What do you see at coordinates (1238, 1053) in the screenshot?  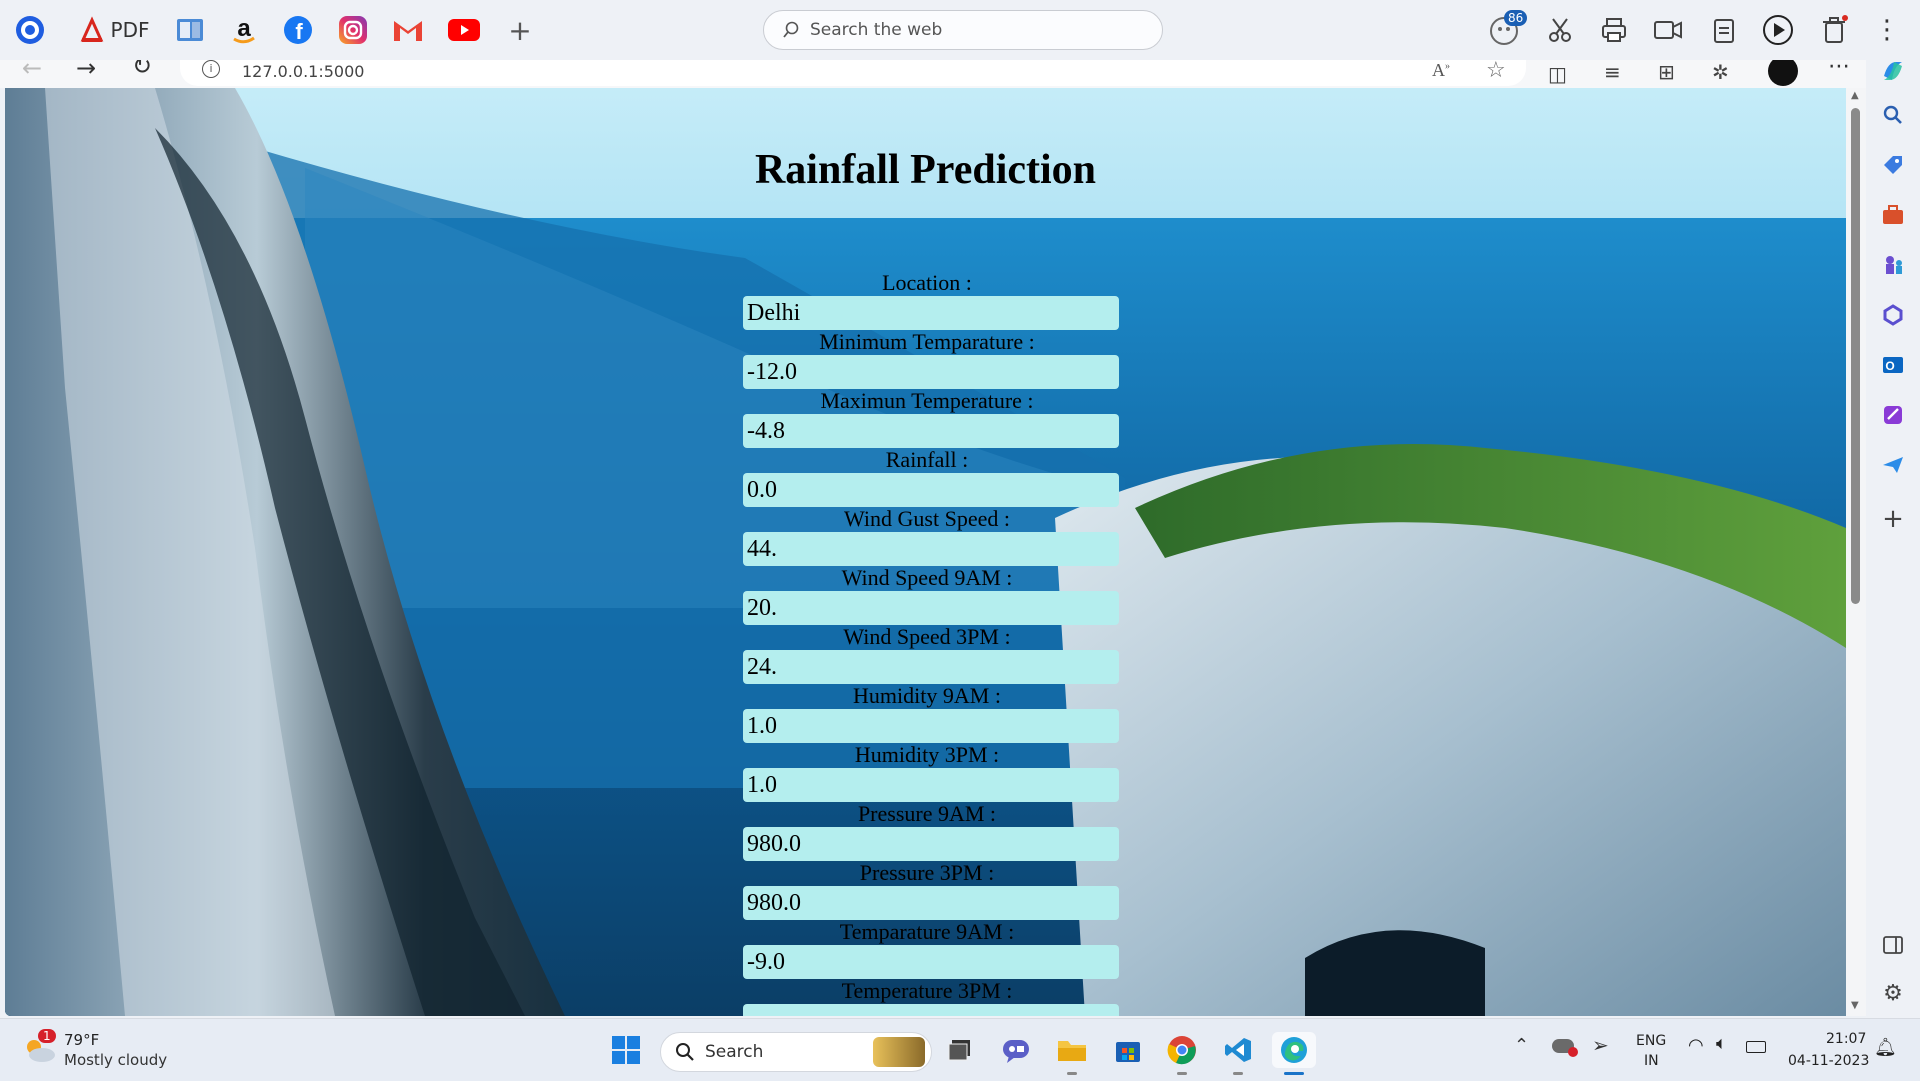 I see `vscode-icon` at bounding box center [1238, 1053].